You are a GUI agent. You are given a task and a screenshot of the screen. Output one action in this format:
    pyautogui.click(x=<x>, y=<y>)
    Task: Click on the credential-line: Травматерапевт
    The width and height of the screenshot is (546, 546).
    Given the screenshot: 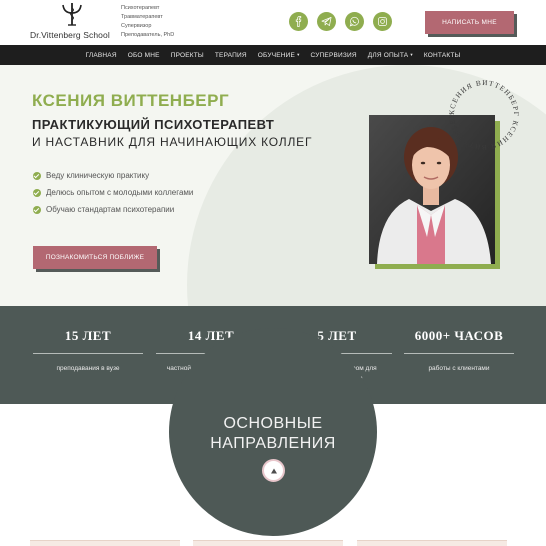 What is the action you would take?
    pyautogui.click(x=142, y=17)
    